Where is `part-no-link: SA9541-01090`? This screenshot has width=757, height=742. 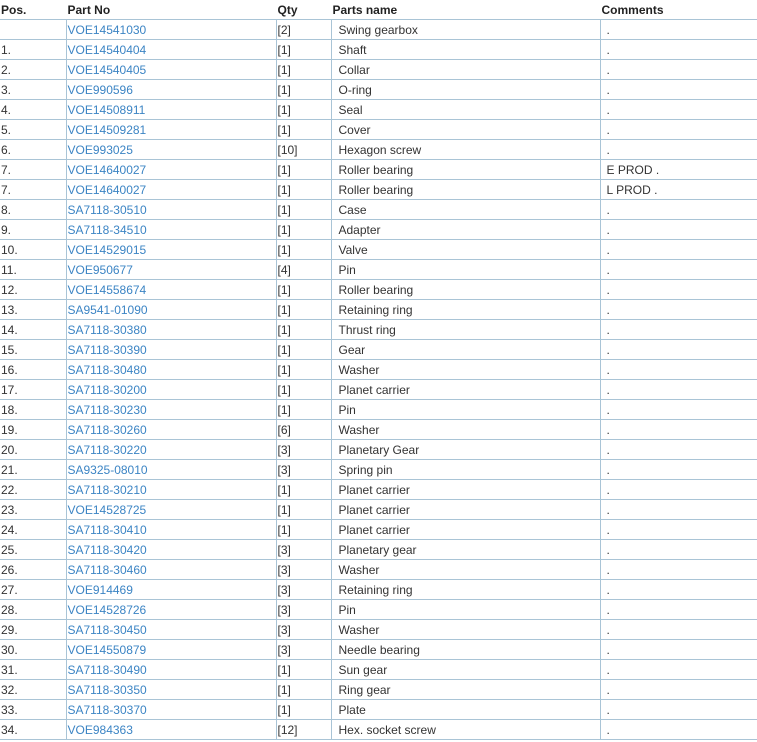 part-no-link: SA9541-01090 is located at coordinates (108, 310).